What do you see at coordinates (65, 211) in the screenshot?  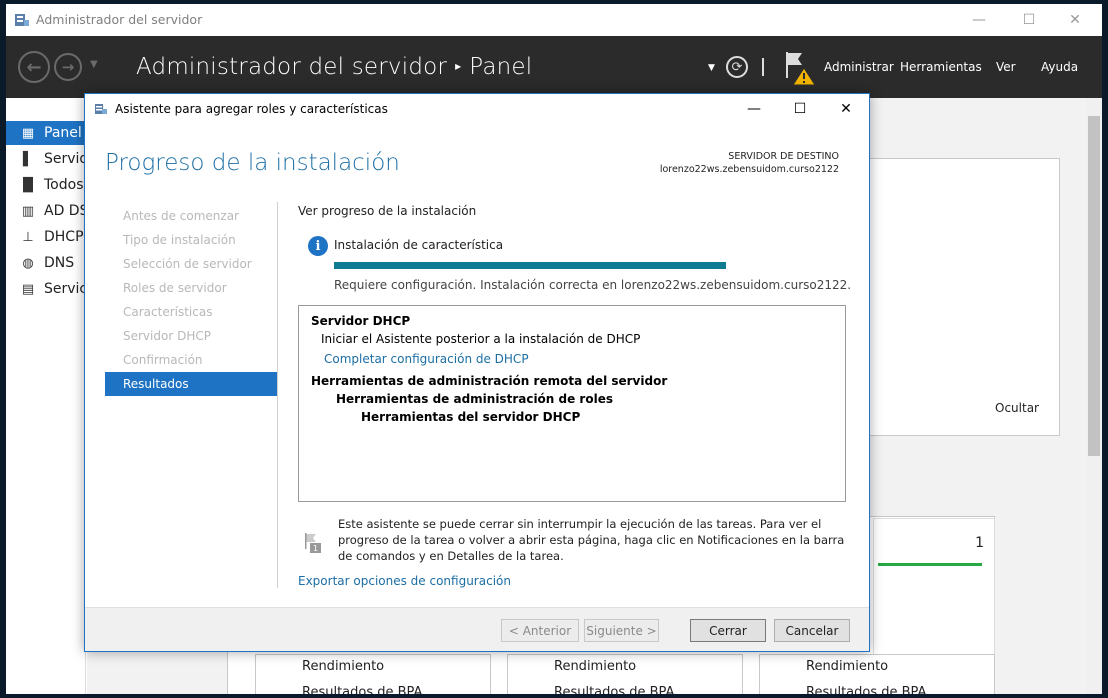 I see `sidebar-item-label: AD DS` at bounding box center [65, 211].